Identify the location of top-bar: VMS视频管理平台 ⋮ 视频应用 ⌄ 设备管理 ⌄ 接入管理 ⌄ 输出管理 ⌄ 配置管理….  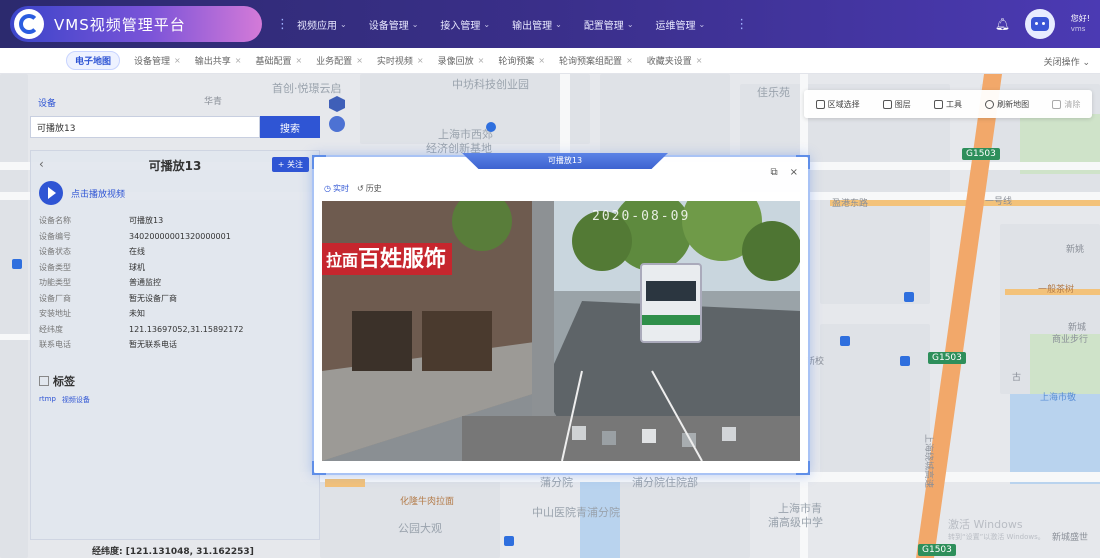
(550, 24).